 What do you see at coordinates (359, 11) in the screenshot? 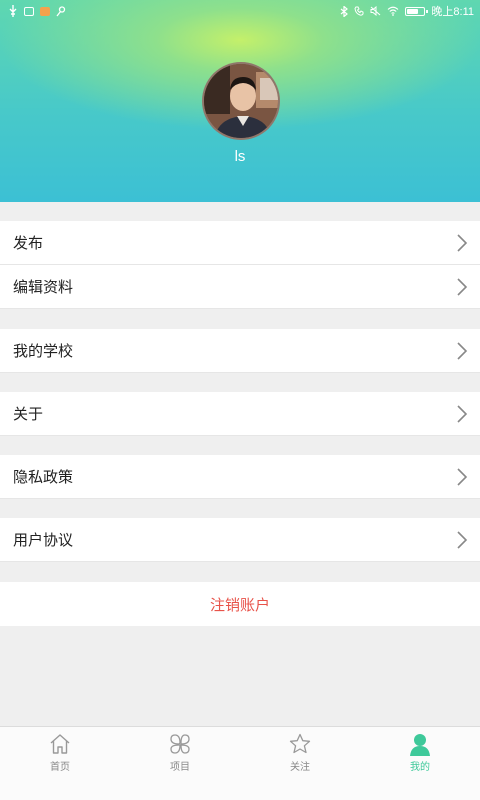
I see `phone-icon` at bounding box center [359, 11].